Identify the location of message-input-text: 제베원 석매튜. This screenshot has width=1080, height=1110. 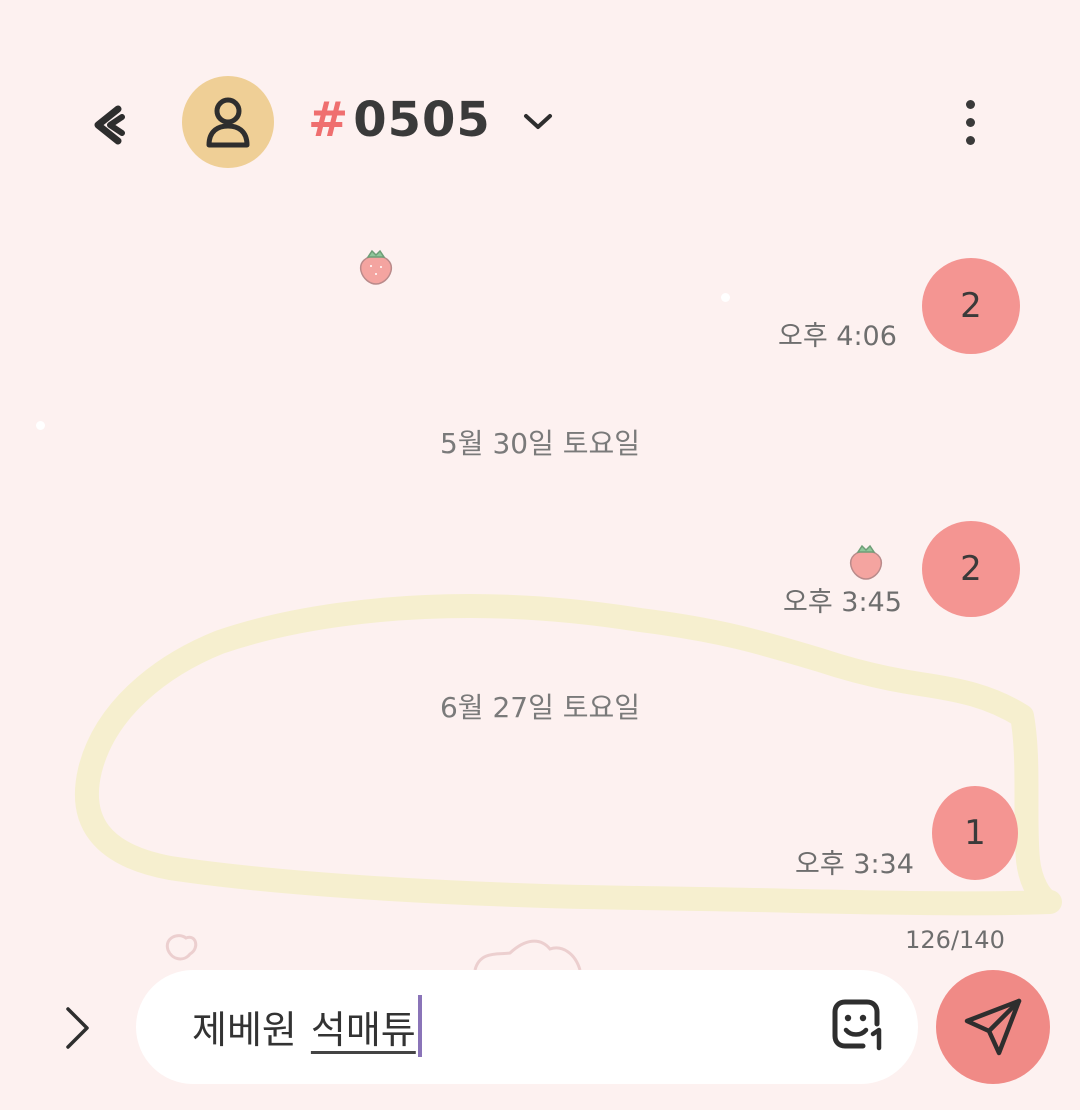
(307, 1026).